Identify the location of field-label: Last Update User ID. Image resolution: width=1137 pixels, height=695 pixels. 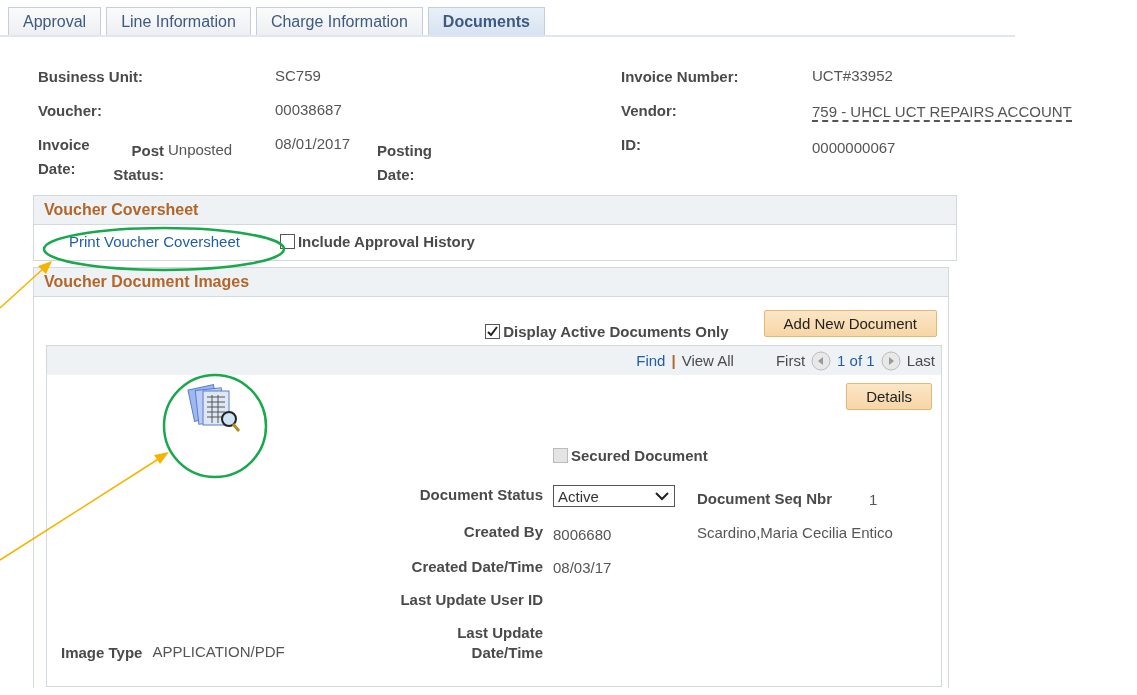
(471, 599).